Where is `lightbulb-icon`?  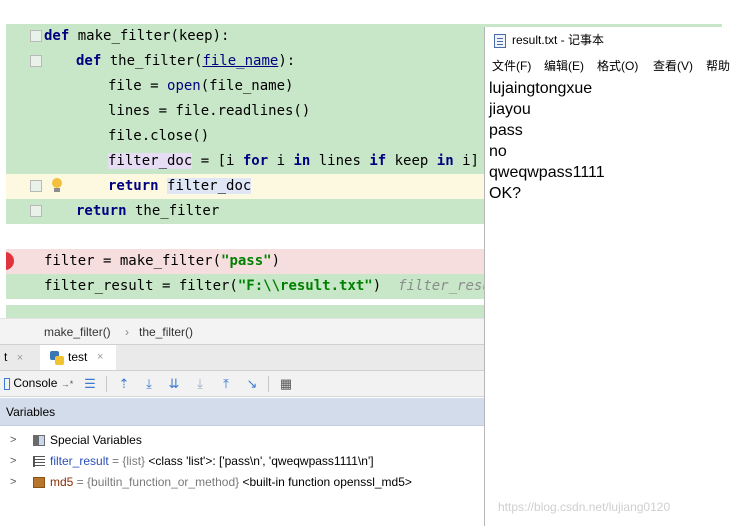
lightbulb-icon is located at coordinates (57, 186).